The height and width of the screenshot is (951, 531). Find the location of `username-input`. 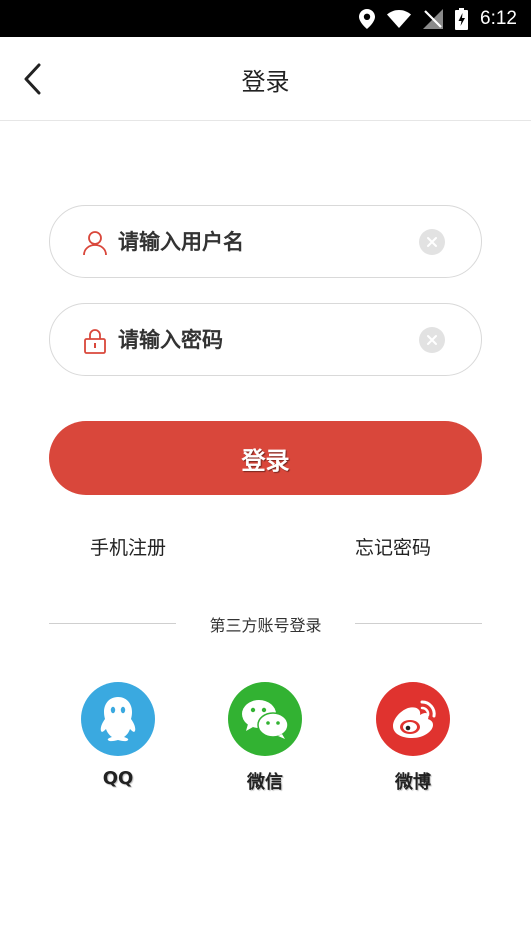

username-input is located at coordinates (258, 242).